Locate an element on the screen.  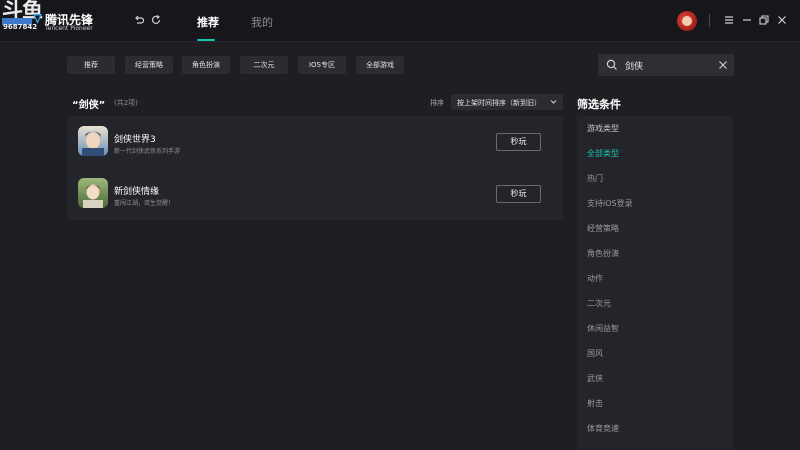
game-name: 剑侠世界3 is located at coordinates (135, 140).